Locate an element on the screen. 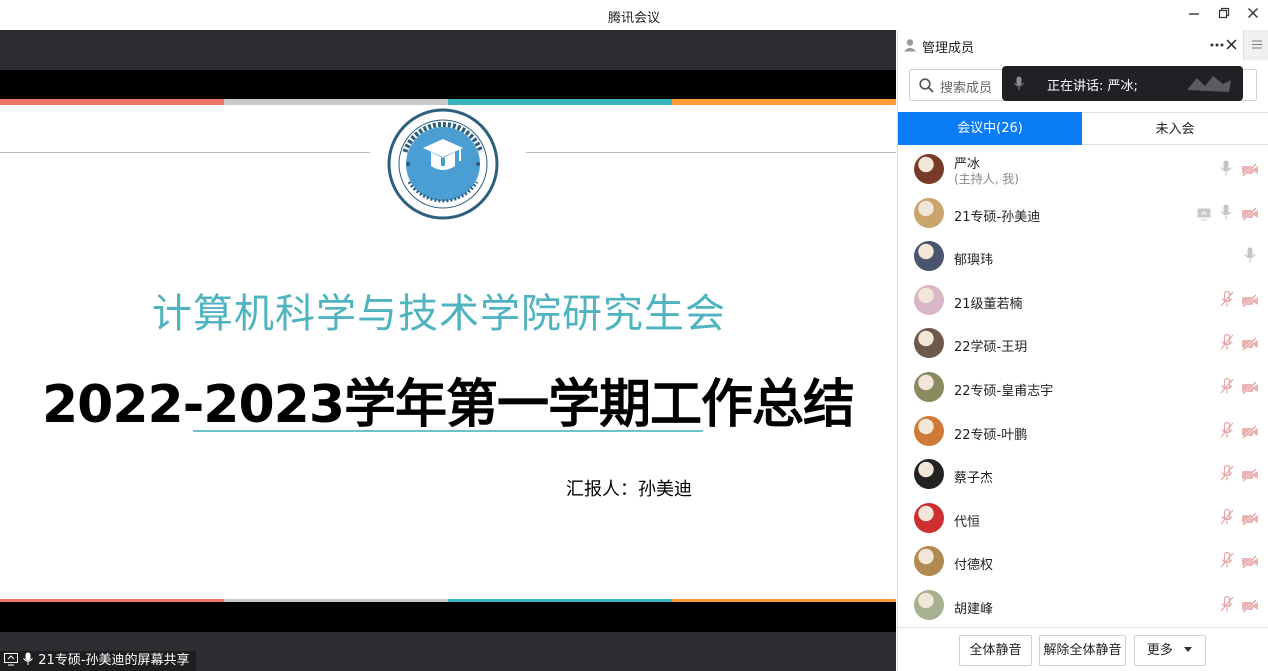 The width and height of the screenshot is (1268, 671). search-icon is located at coordinates (926, 85).